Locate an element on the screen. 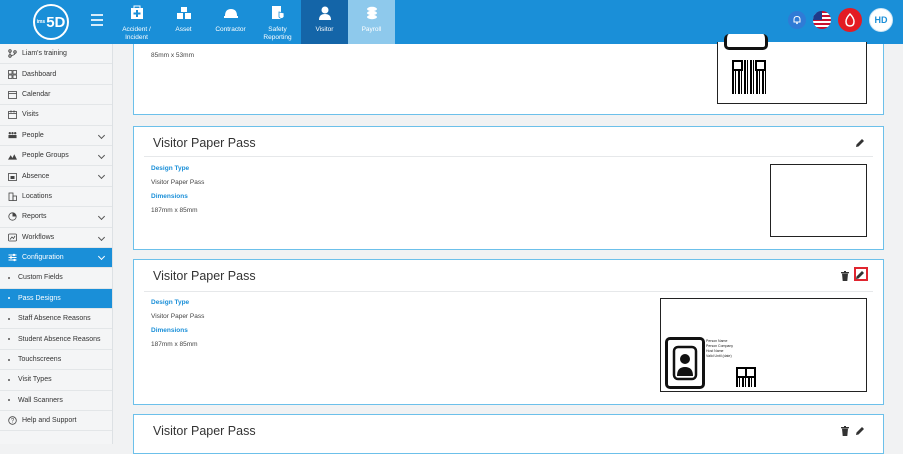 The image size is (903, 454). person-icon is located at coordinates (685, 363).